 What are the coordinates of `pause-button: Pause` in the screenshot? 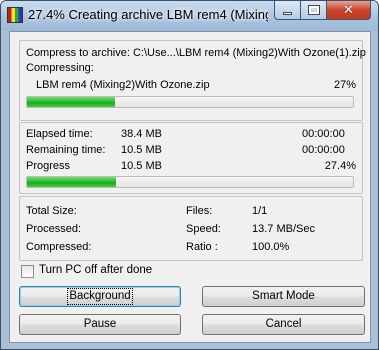 It's located at (100, 324).